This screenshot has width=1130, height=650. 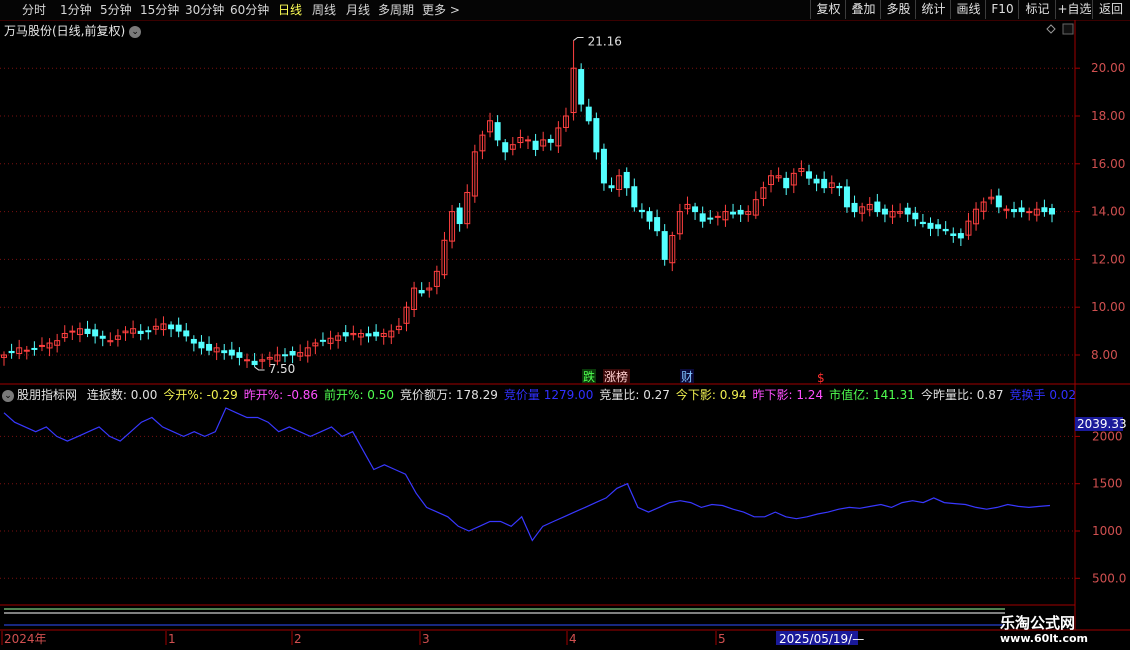 I want to click on indicator-item: 昨下影: 1.24, so click(x=788, y=395).